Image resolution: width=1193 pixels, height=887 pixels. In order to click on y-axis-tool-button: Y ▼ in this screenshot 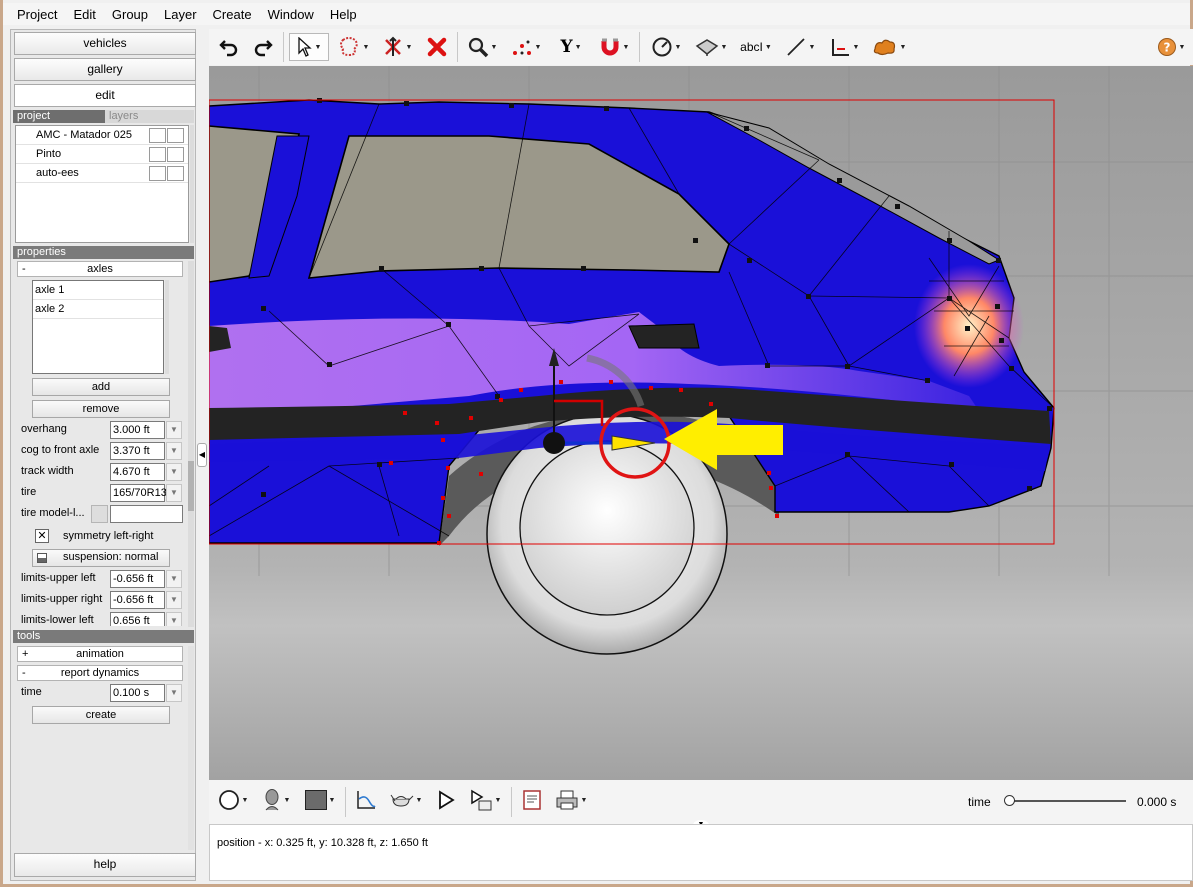, I will do `click(571, 47)`.